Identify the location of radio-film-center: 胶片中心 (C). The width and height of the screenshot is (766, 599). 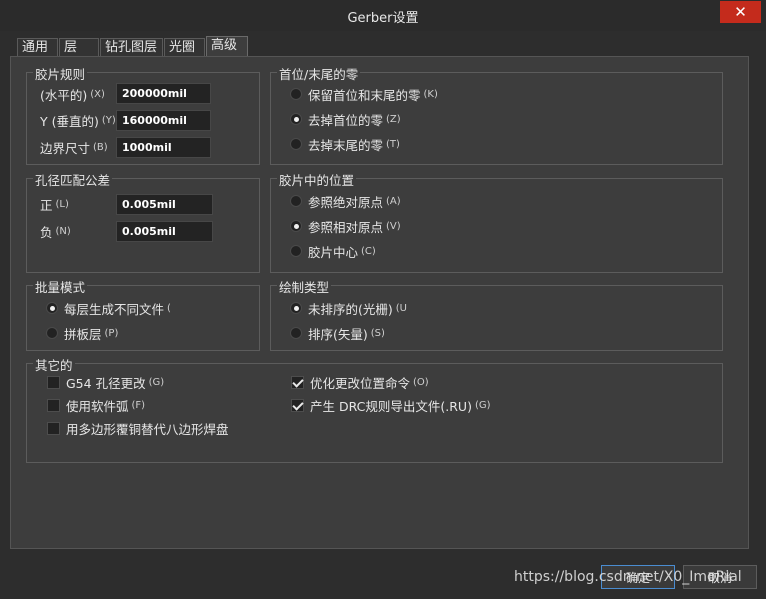
(333, 251).